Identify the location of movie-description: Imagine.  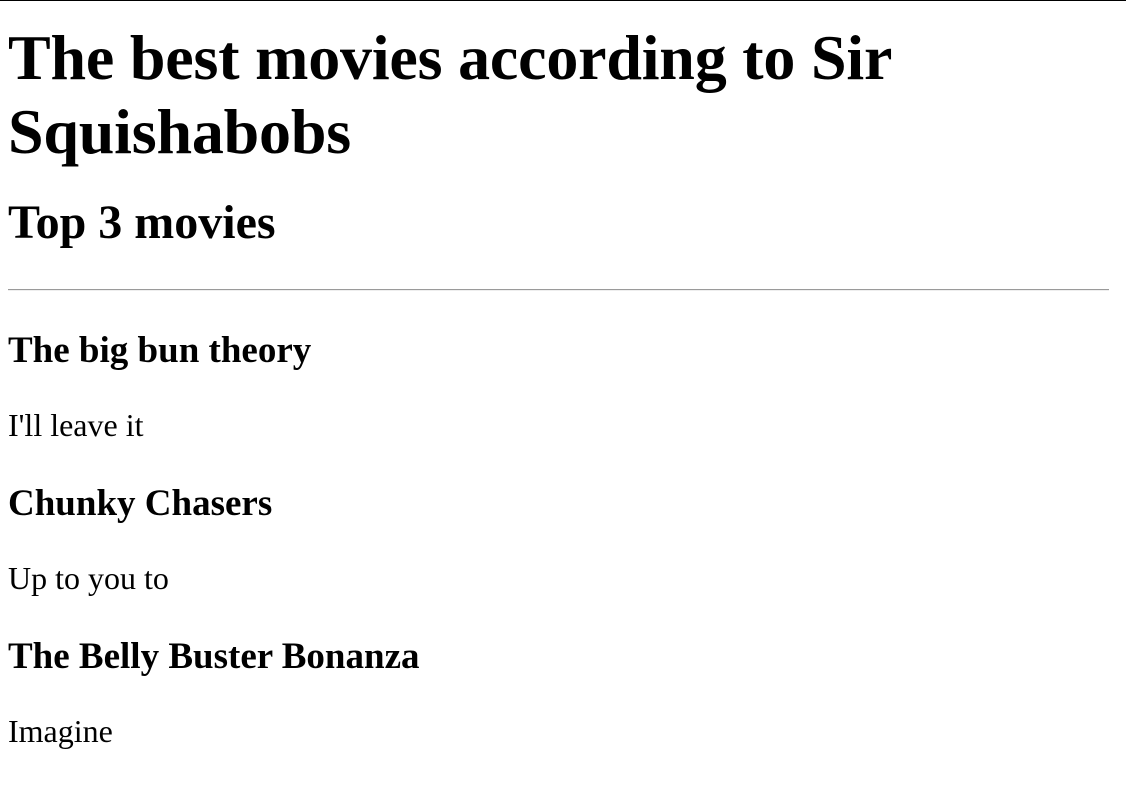
(60, 731).